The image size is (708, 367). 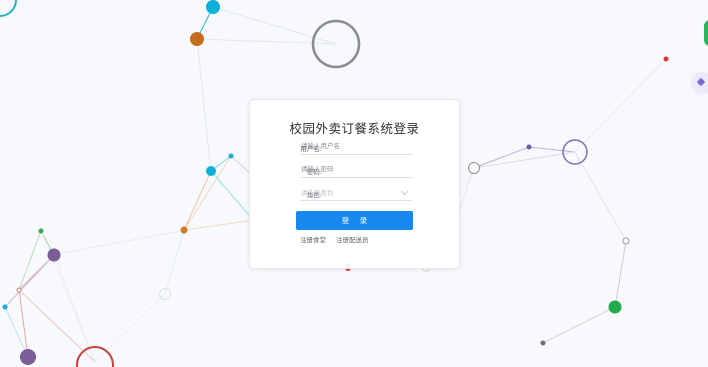 I want to click on edge-widget, so click(x=706, y=33).